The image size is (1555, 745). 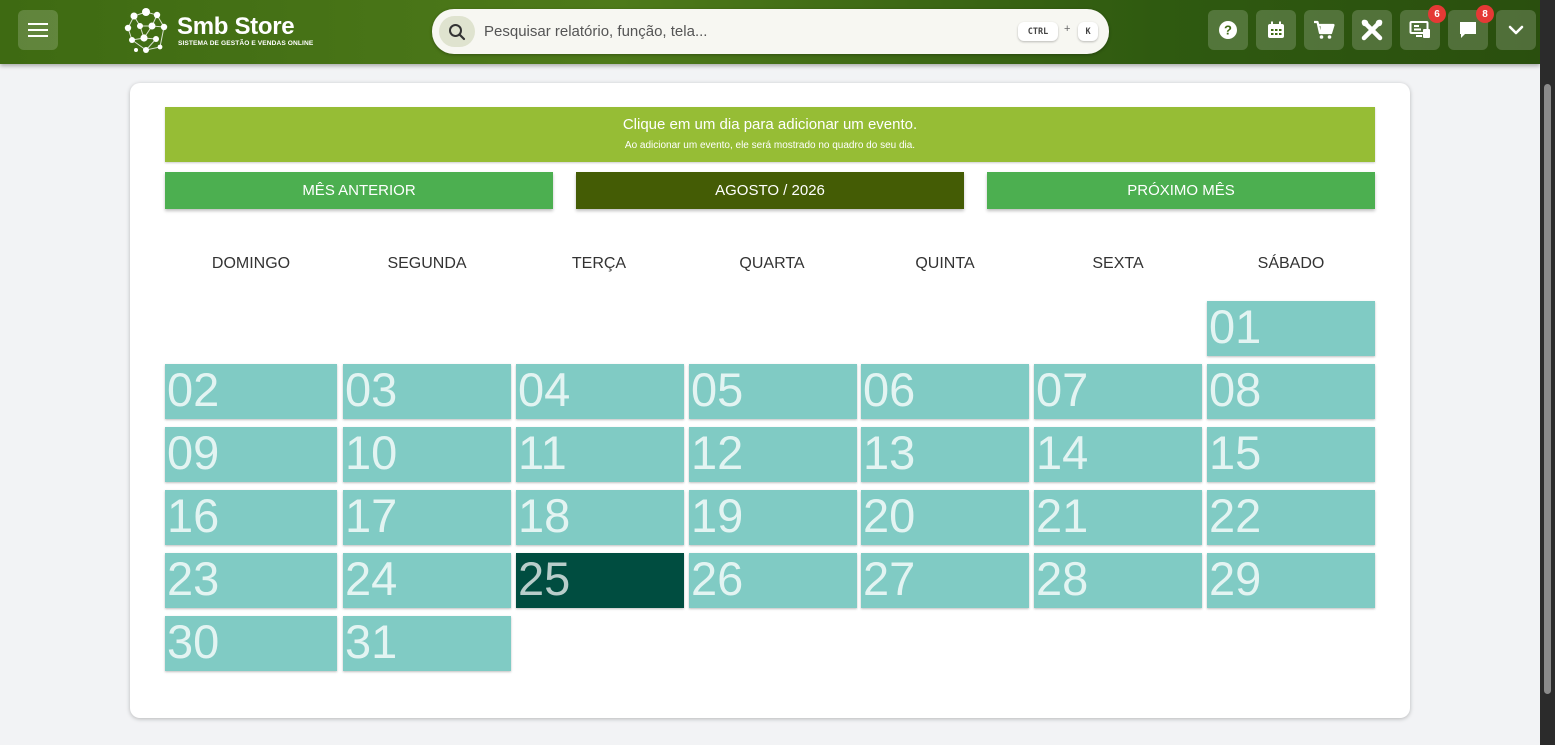 I want to click on monitor-badge: 6, so click(x=1437, y=14).